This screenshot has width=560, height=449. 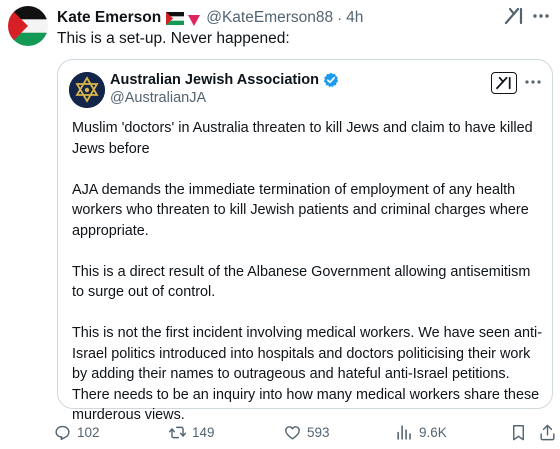 What do you see at coordinates (194, 19) in the screenshot?
I see `red-triangle-emoji-icon` at bounding box center [194, 19].